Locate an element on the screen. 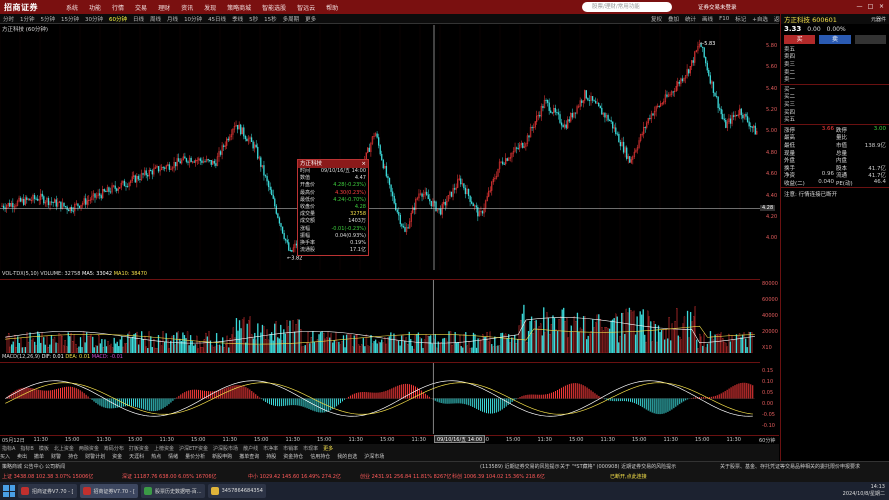 This screenshot has width=889, height=500. period-1: 1分钟 is located at coordinates (27, 19).